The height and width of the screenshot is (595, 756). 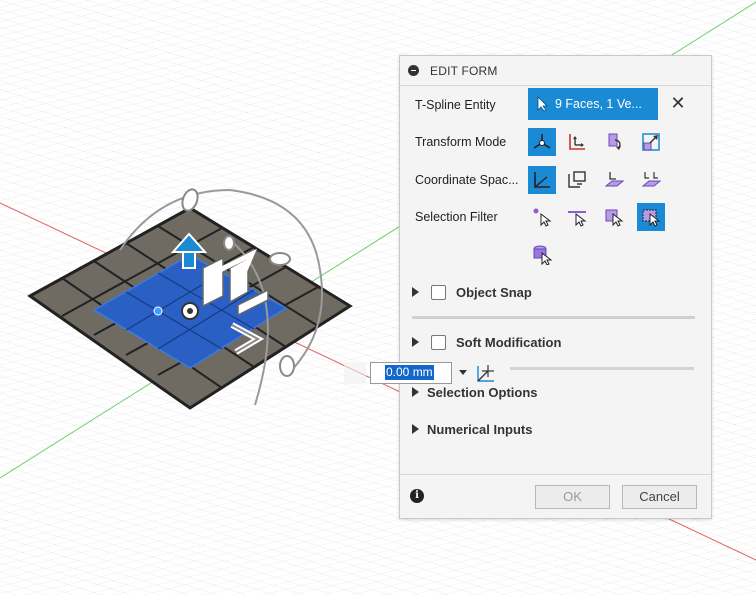 What do you see at coordinates (456, 217) in the screenshot?
I see `selection-filter-label: Selection Filter` at bounding box center [456, 217].